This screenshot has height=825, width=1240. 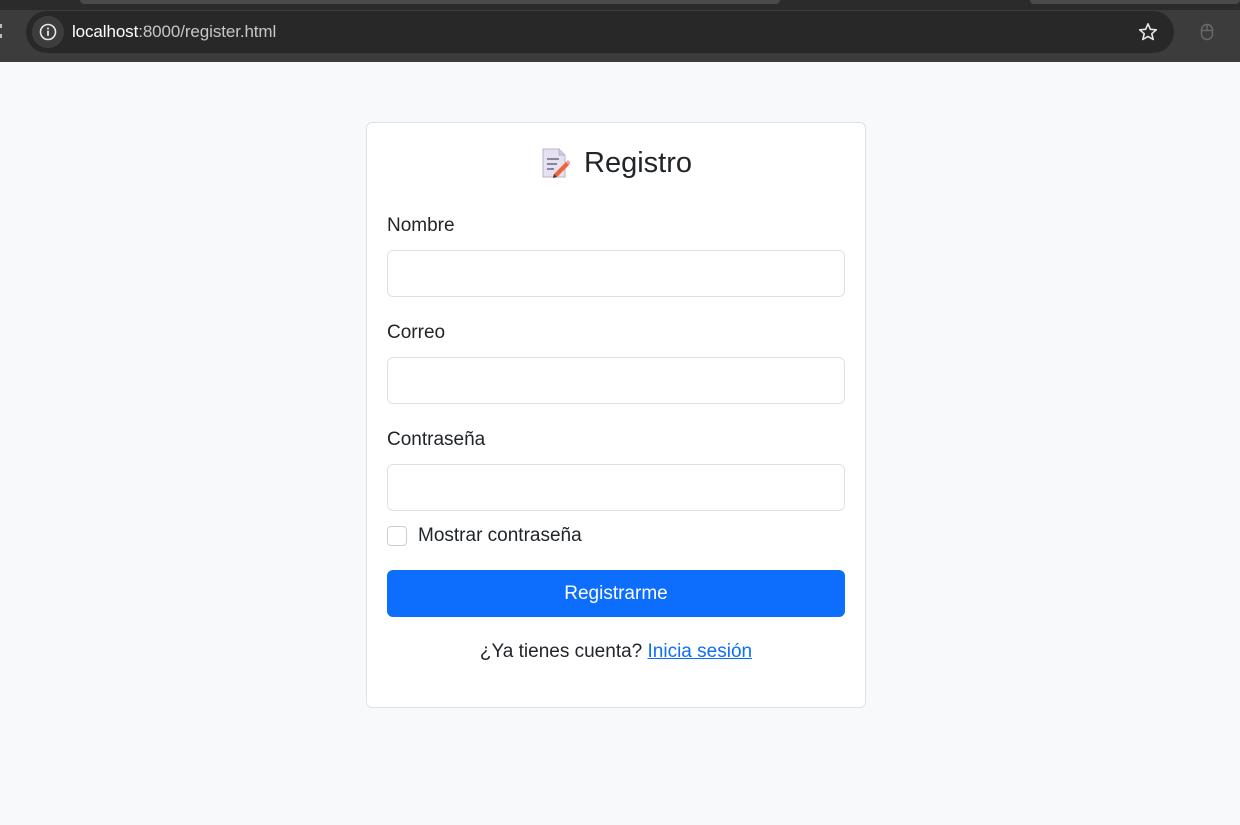 I want to click on card-header: Registro, so click(x=616, y=163).